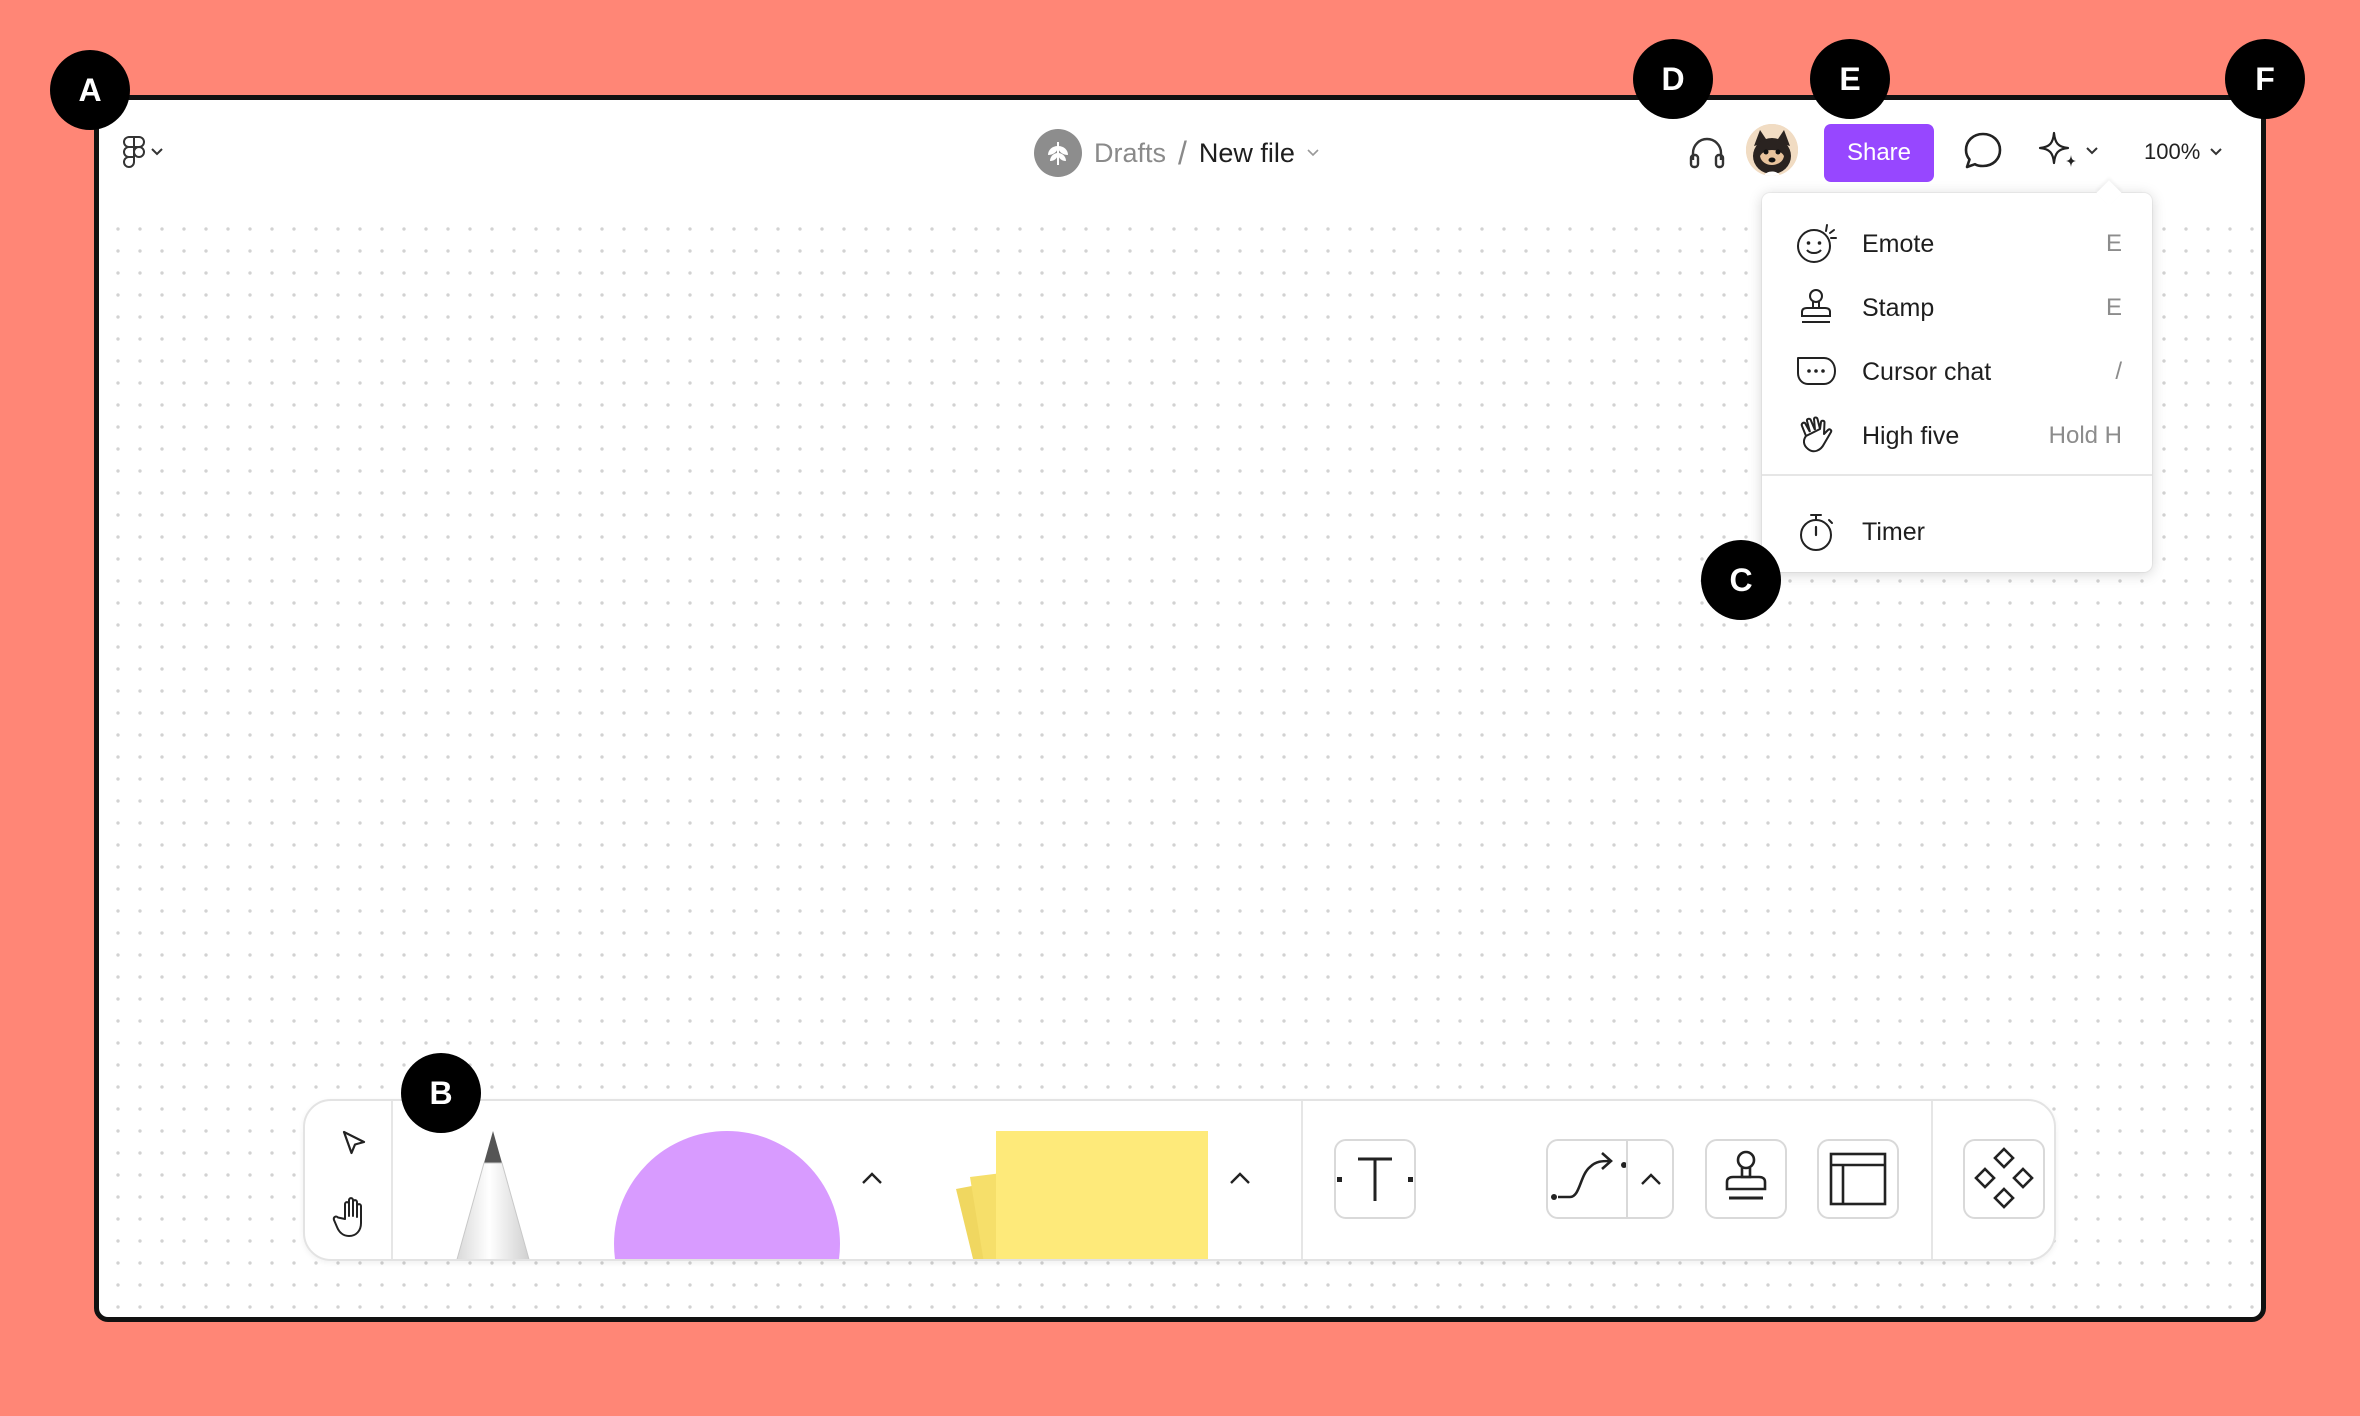  What do you see at coordinates (727, 1195) in the screenshot?
I see `shape-tool-icon` at bounding box center [727, 1195].